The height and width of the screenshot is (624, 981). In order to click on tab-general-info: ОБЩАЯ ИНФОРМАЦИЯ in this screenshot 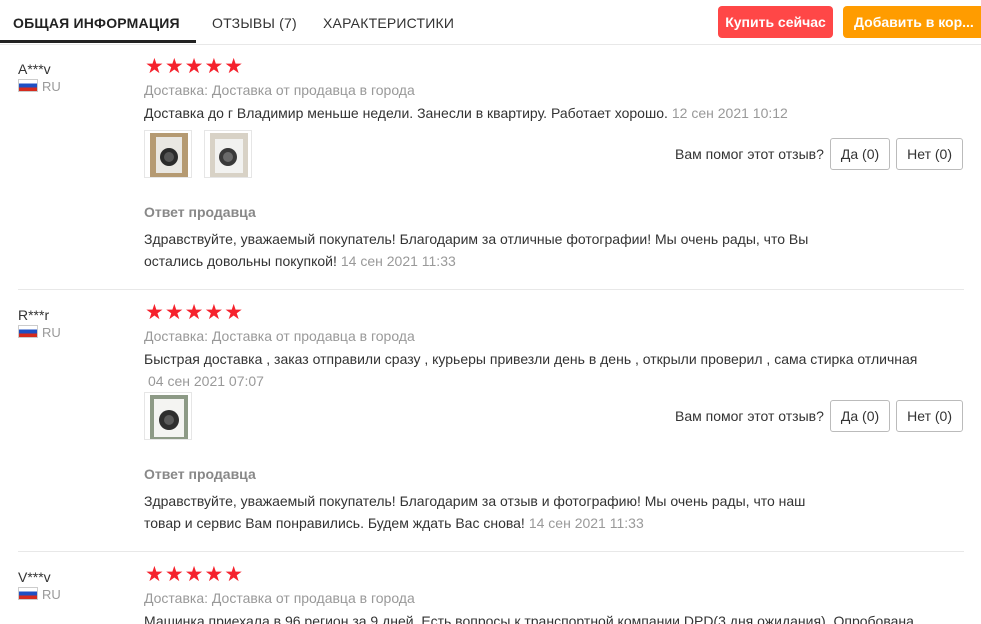, I will do `click(96, 23)`.